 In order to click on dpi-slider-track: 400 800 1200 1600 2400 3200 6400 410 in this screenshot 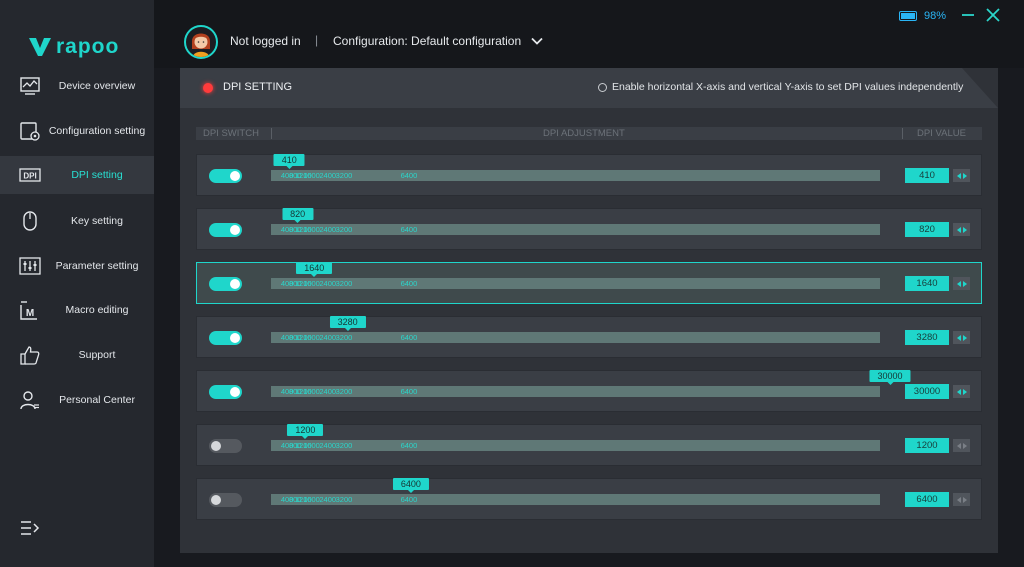, I will do `click(575, 167)`.